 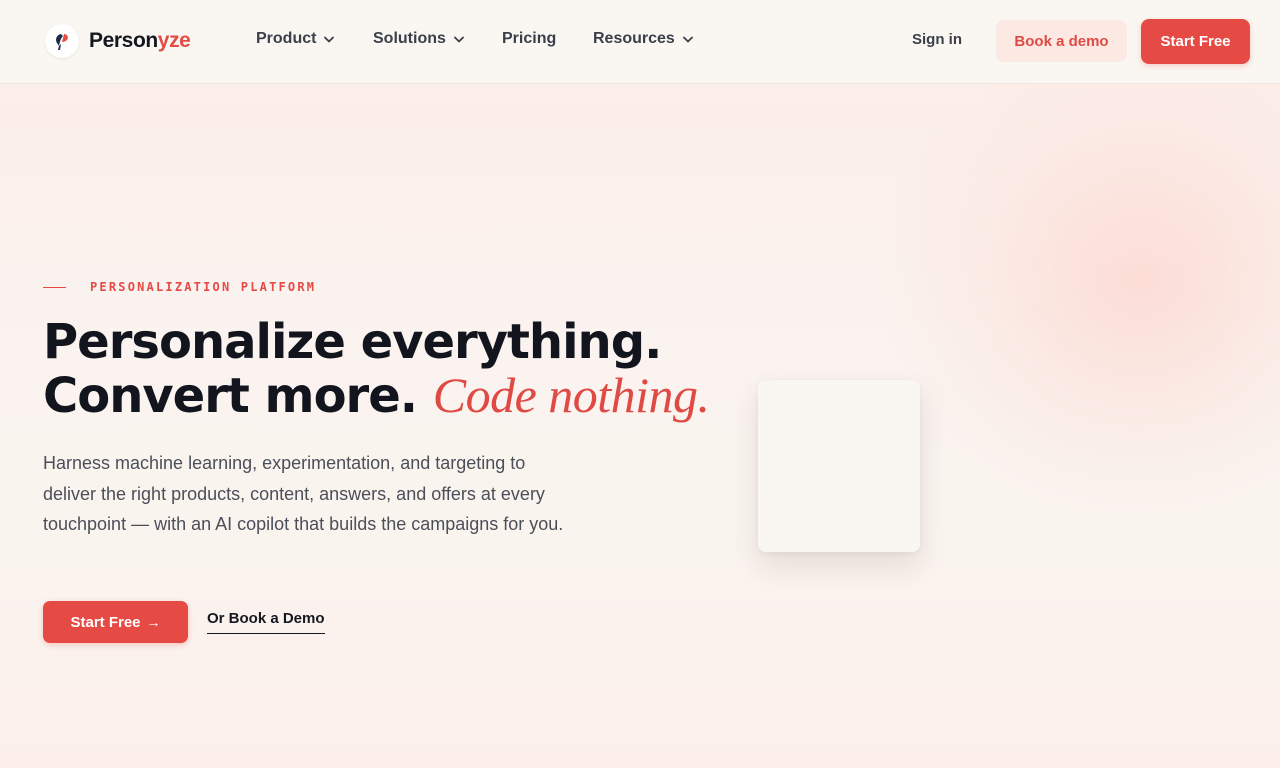 I want to click on brand-logo: Personyze, so click(x=118, y=41).